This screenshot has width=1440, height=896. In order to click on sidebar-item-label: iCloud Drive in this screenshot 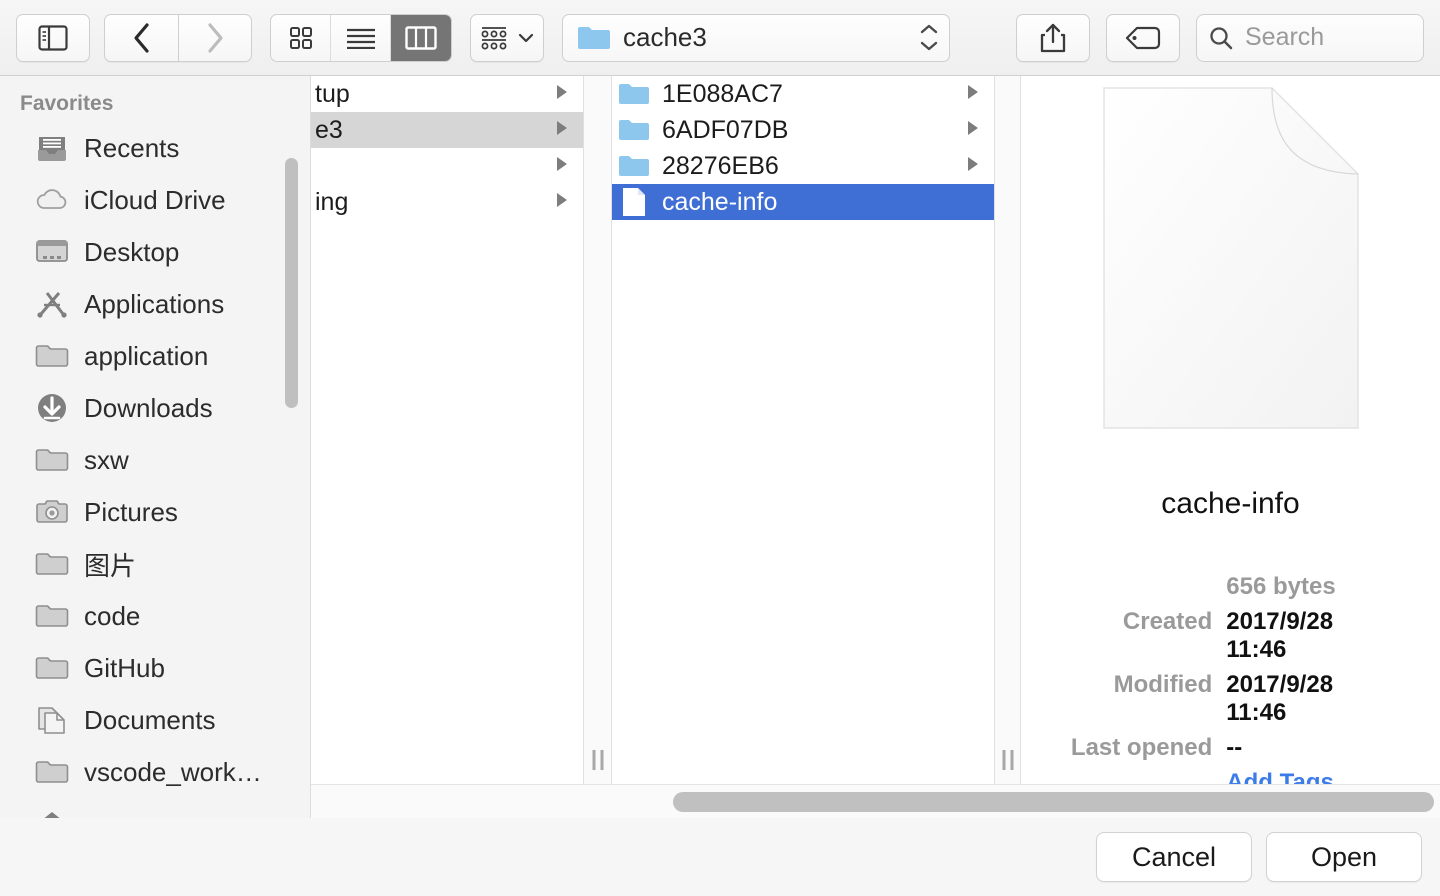, I will do `click(155, 199)`.